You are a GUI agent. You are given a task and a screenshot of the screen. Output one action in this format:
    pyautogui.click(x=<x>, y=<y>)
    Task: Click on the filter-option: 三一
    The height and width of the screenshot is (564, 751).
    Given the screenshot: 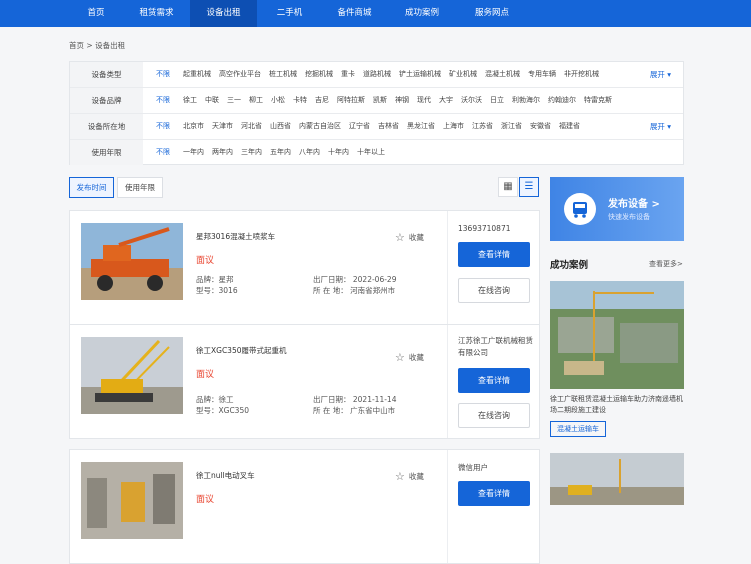 What is the action you would take?
    pyautogui.click(x=234, y=100)
    